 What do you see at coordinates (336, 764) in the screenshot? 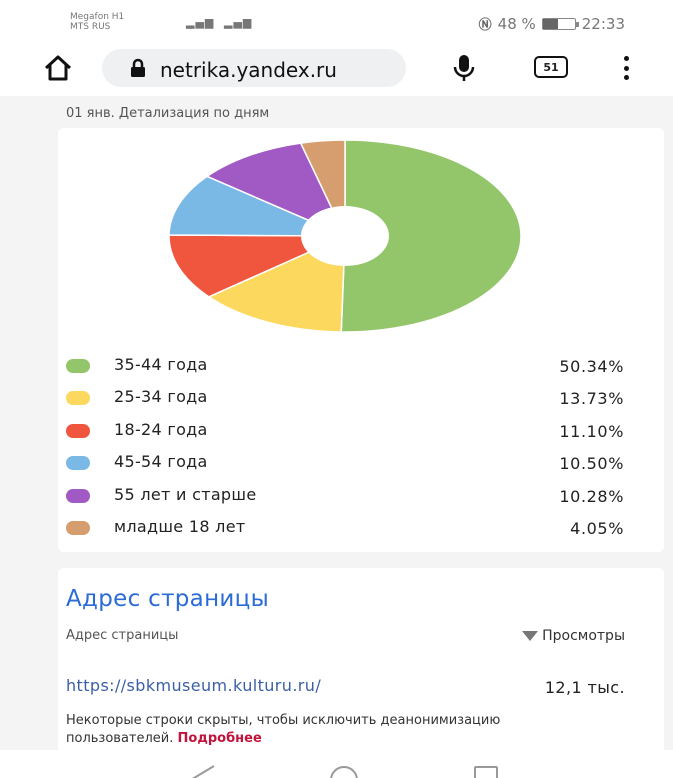
I see `system-nav-bar` at bounding box center [336, 764].